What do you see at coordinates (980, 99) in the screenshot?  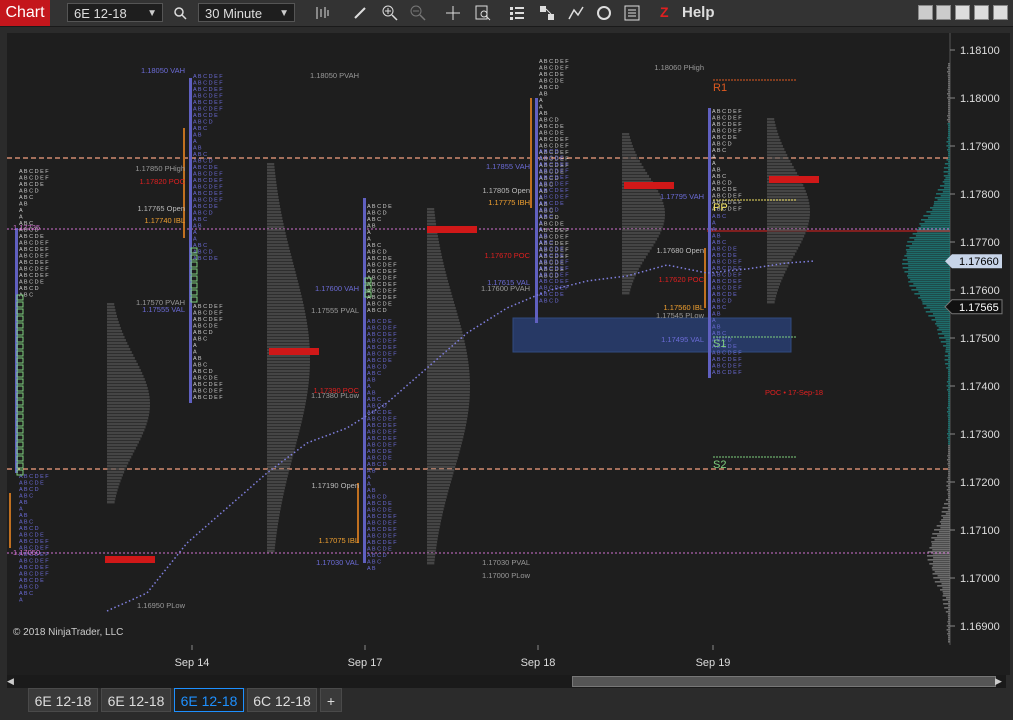 I see `price-tick-label: 1.18000` at bounding box center [980, 99].